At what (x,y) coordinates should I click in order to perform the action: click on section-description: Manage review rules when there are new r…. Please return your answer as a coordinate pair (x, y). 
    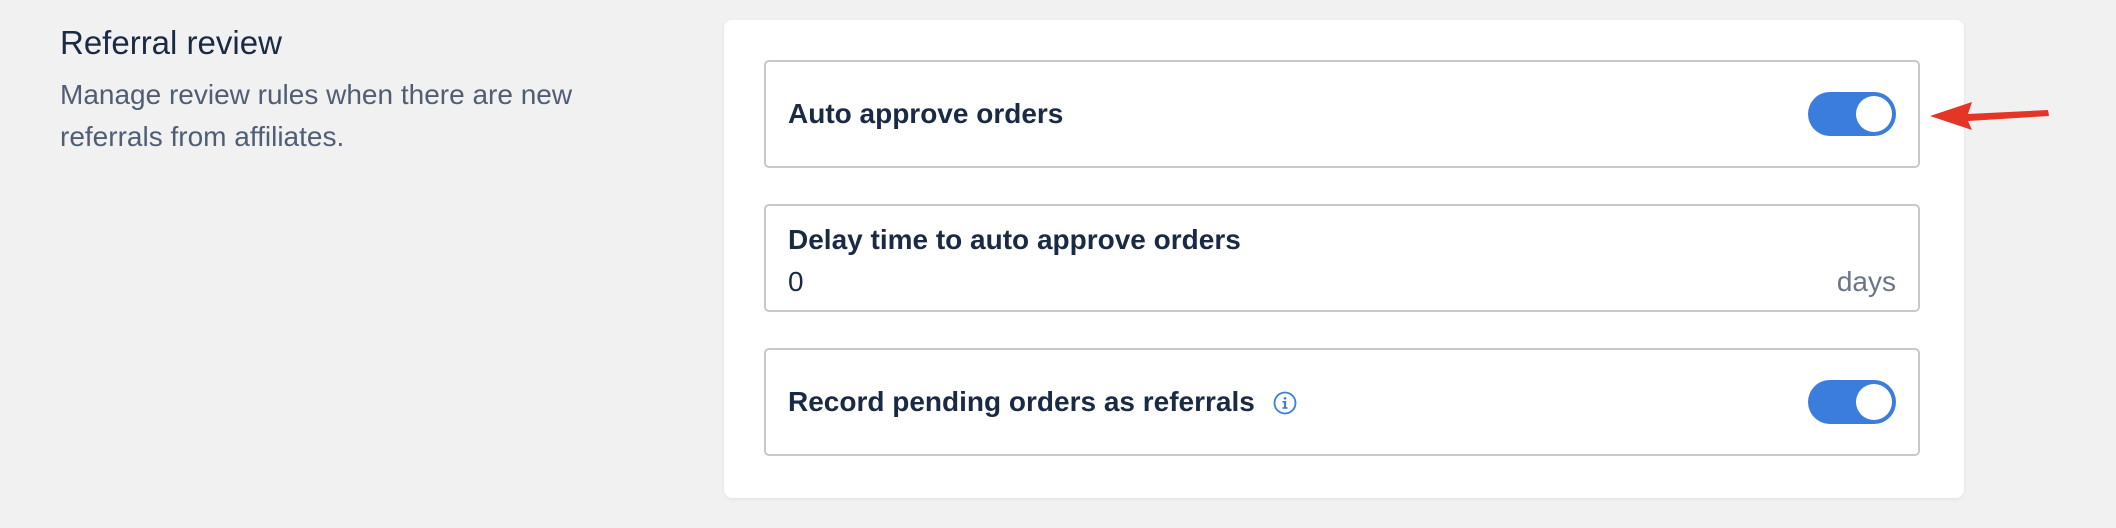
    Looking at the image, I should click on (316, 115).